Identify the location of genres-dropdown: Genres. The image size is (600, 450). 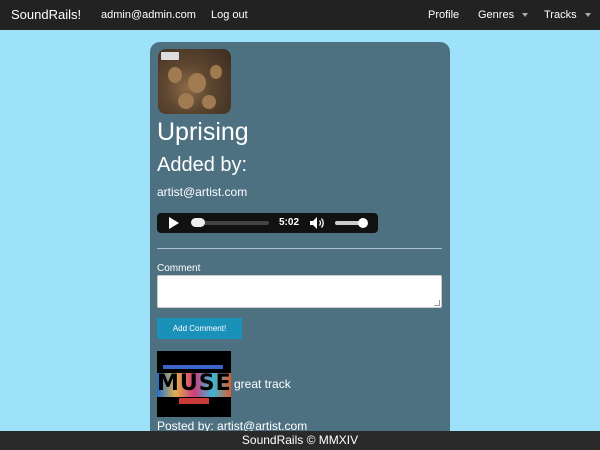
(503, 15).